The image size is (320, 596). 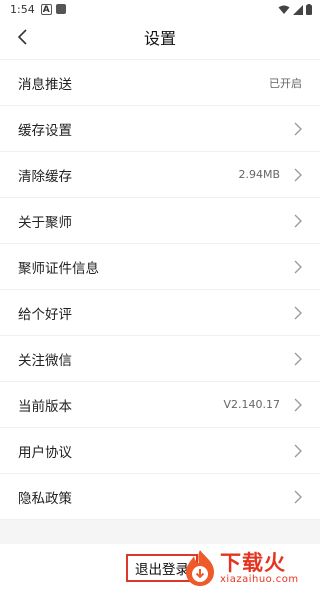 I want to click on row-label: 隐私政策, so click(x=45, y=498).